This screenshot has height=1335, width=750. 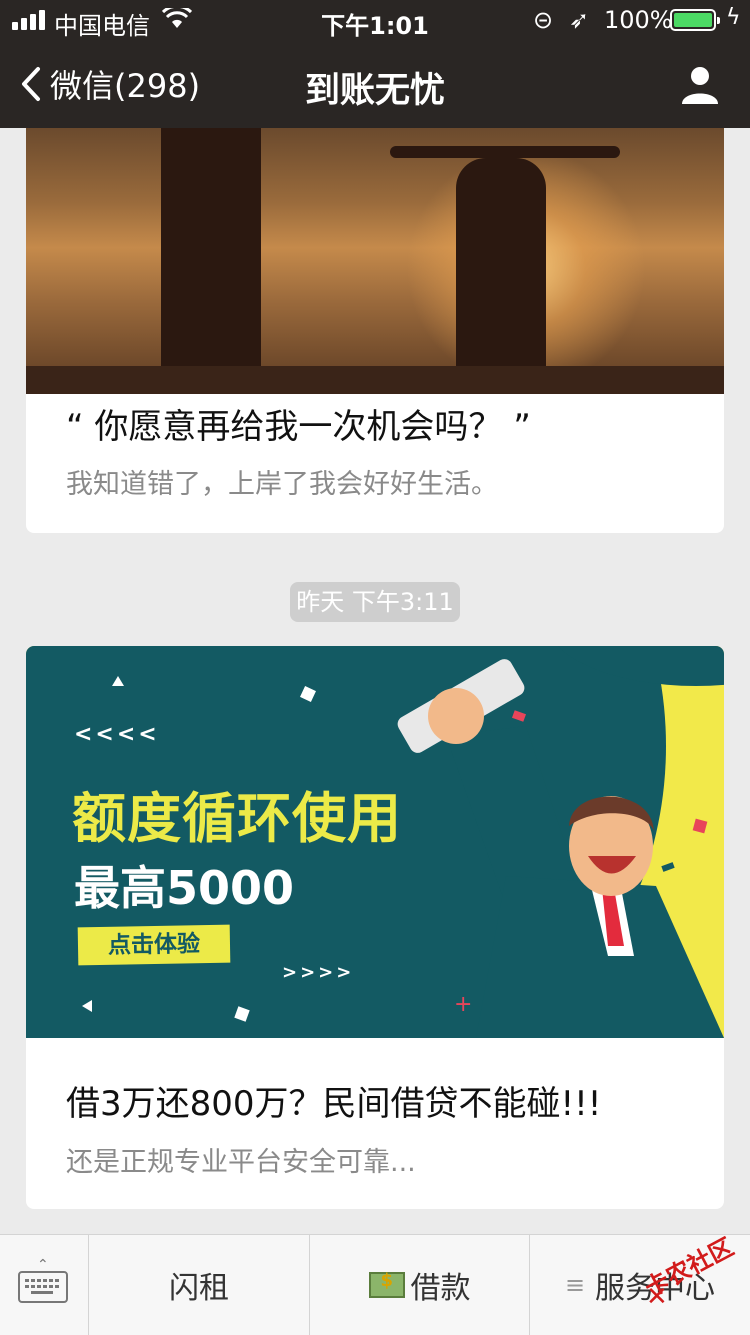 I want to click on top-bar: 中国电信 下午1:01 ⊝ ➶ 100% ϟ 微信(298) 到账无忧, so click(x=375, y=64).